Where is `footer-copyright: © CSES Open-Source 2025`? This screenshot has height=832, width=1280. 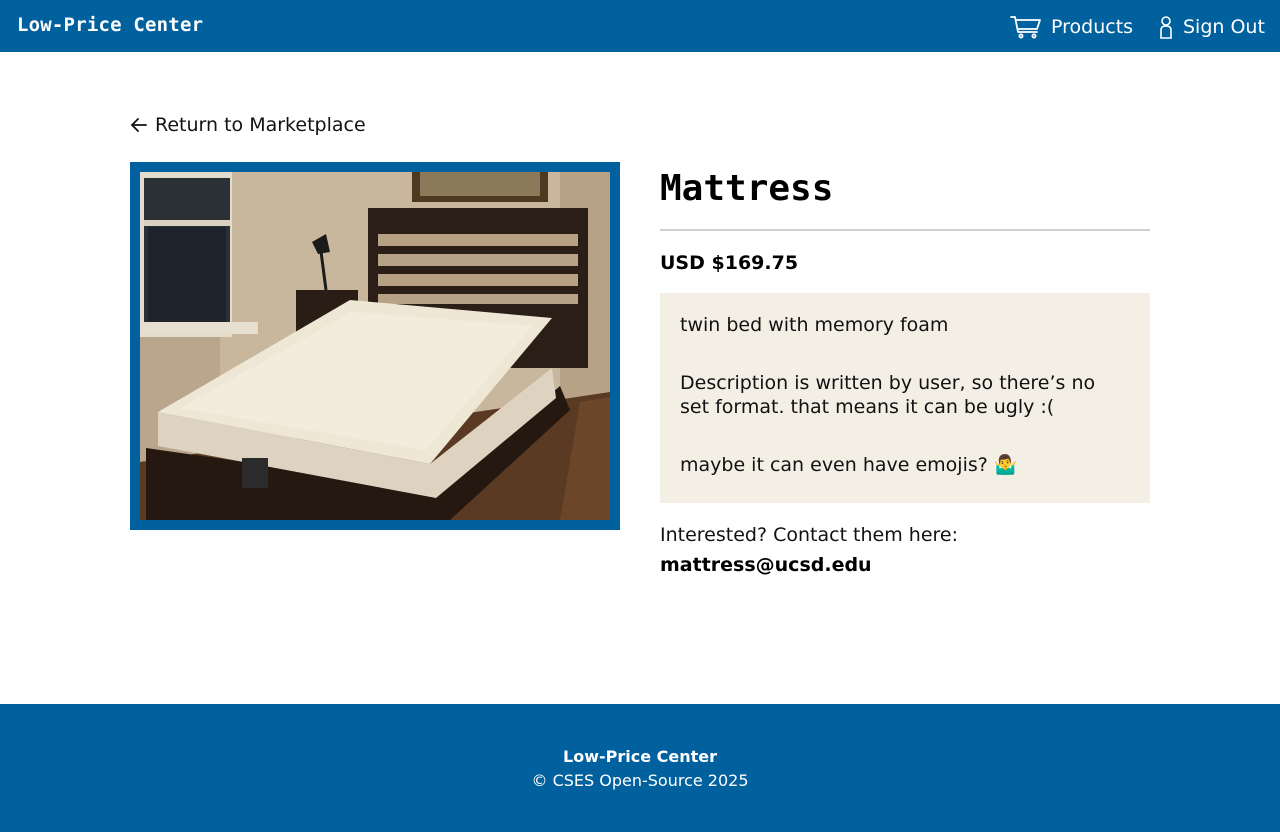 footer-copyright: © CSES Open-Source 2025 is located at coordinates (640, 780).